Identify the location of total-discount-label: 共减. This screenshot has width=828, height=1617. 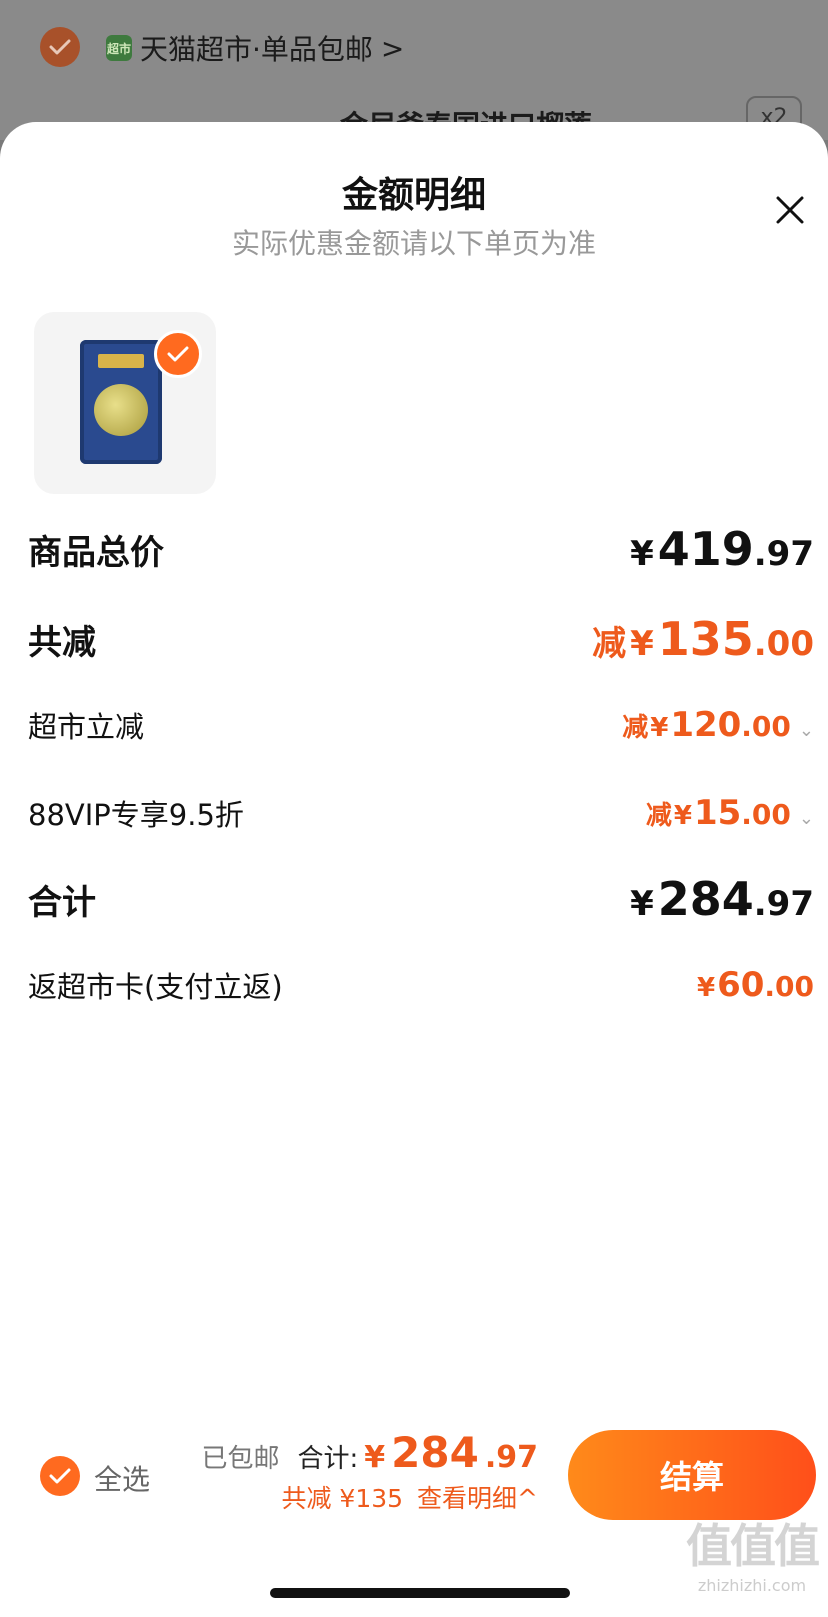
(62, 642).